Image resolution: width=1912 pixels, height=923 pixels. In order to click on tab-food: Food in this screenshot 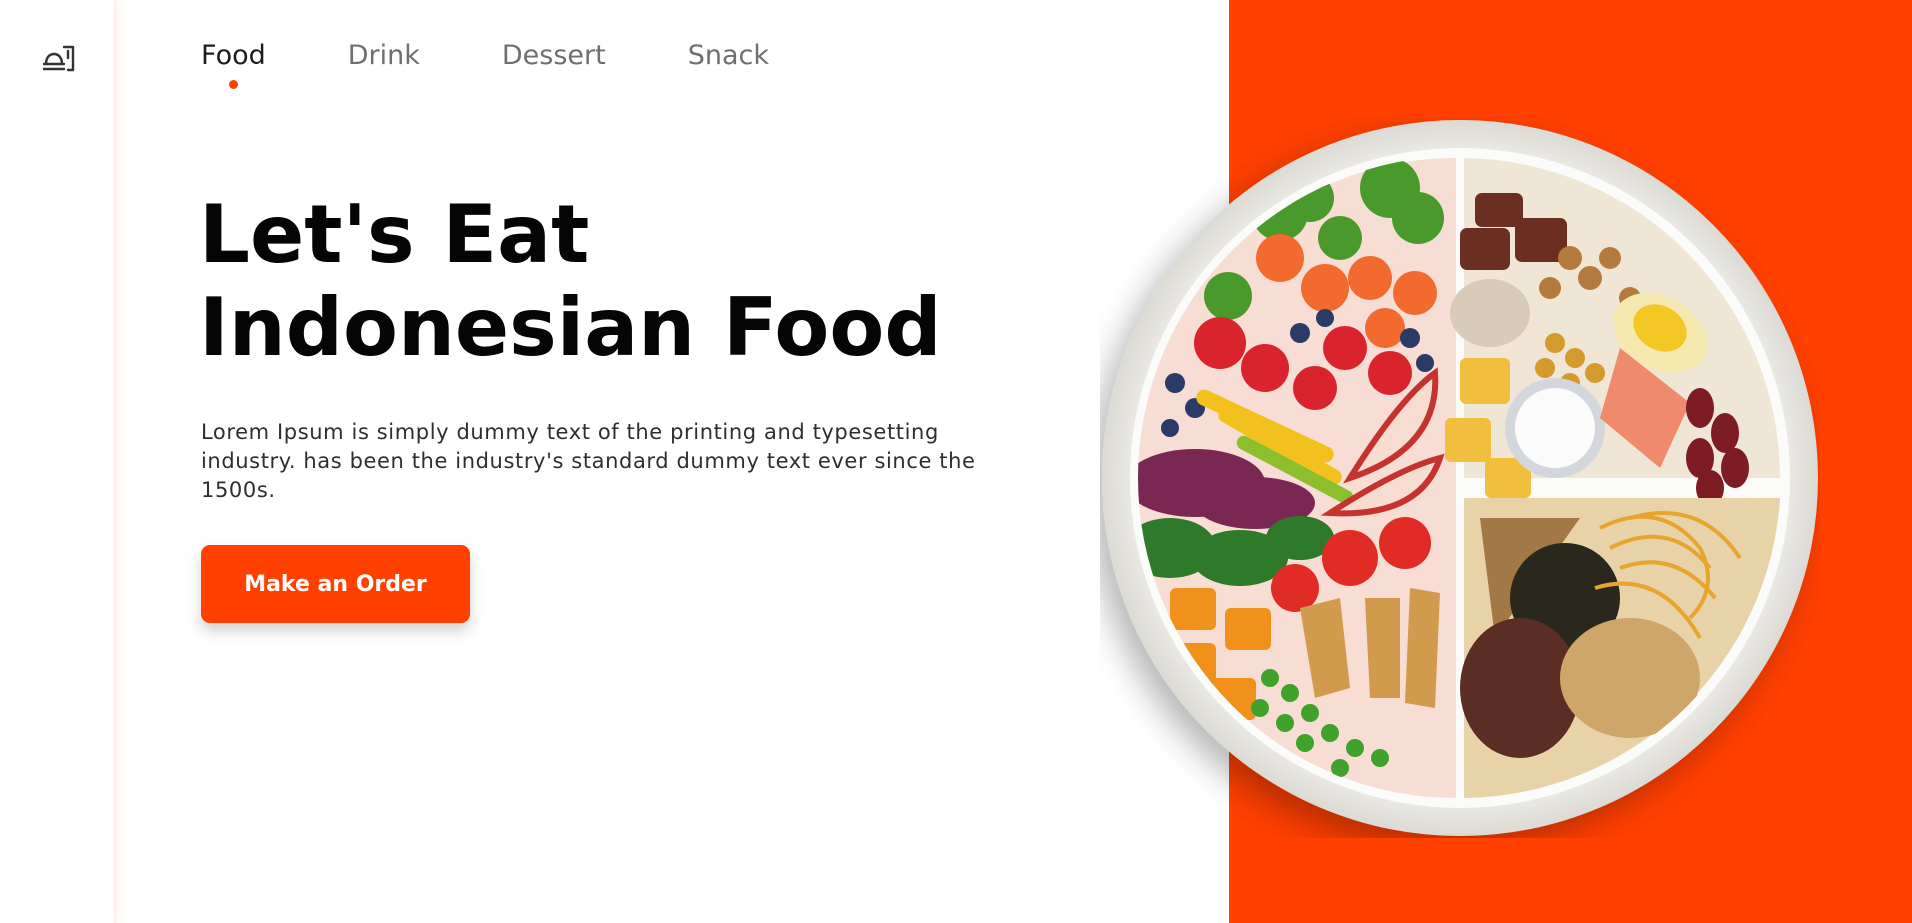, I will do `click(233, 64)`.